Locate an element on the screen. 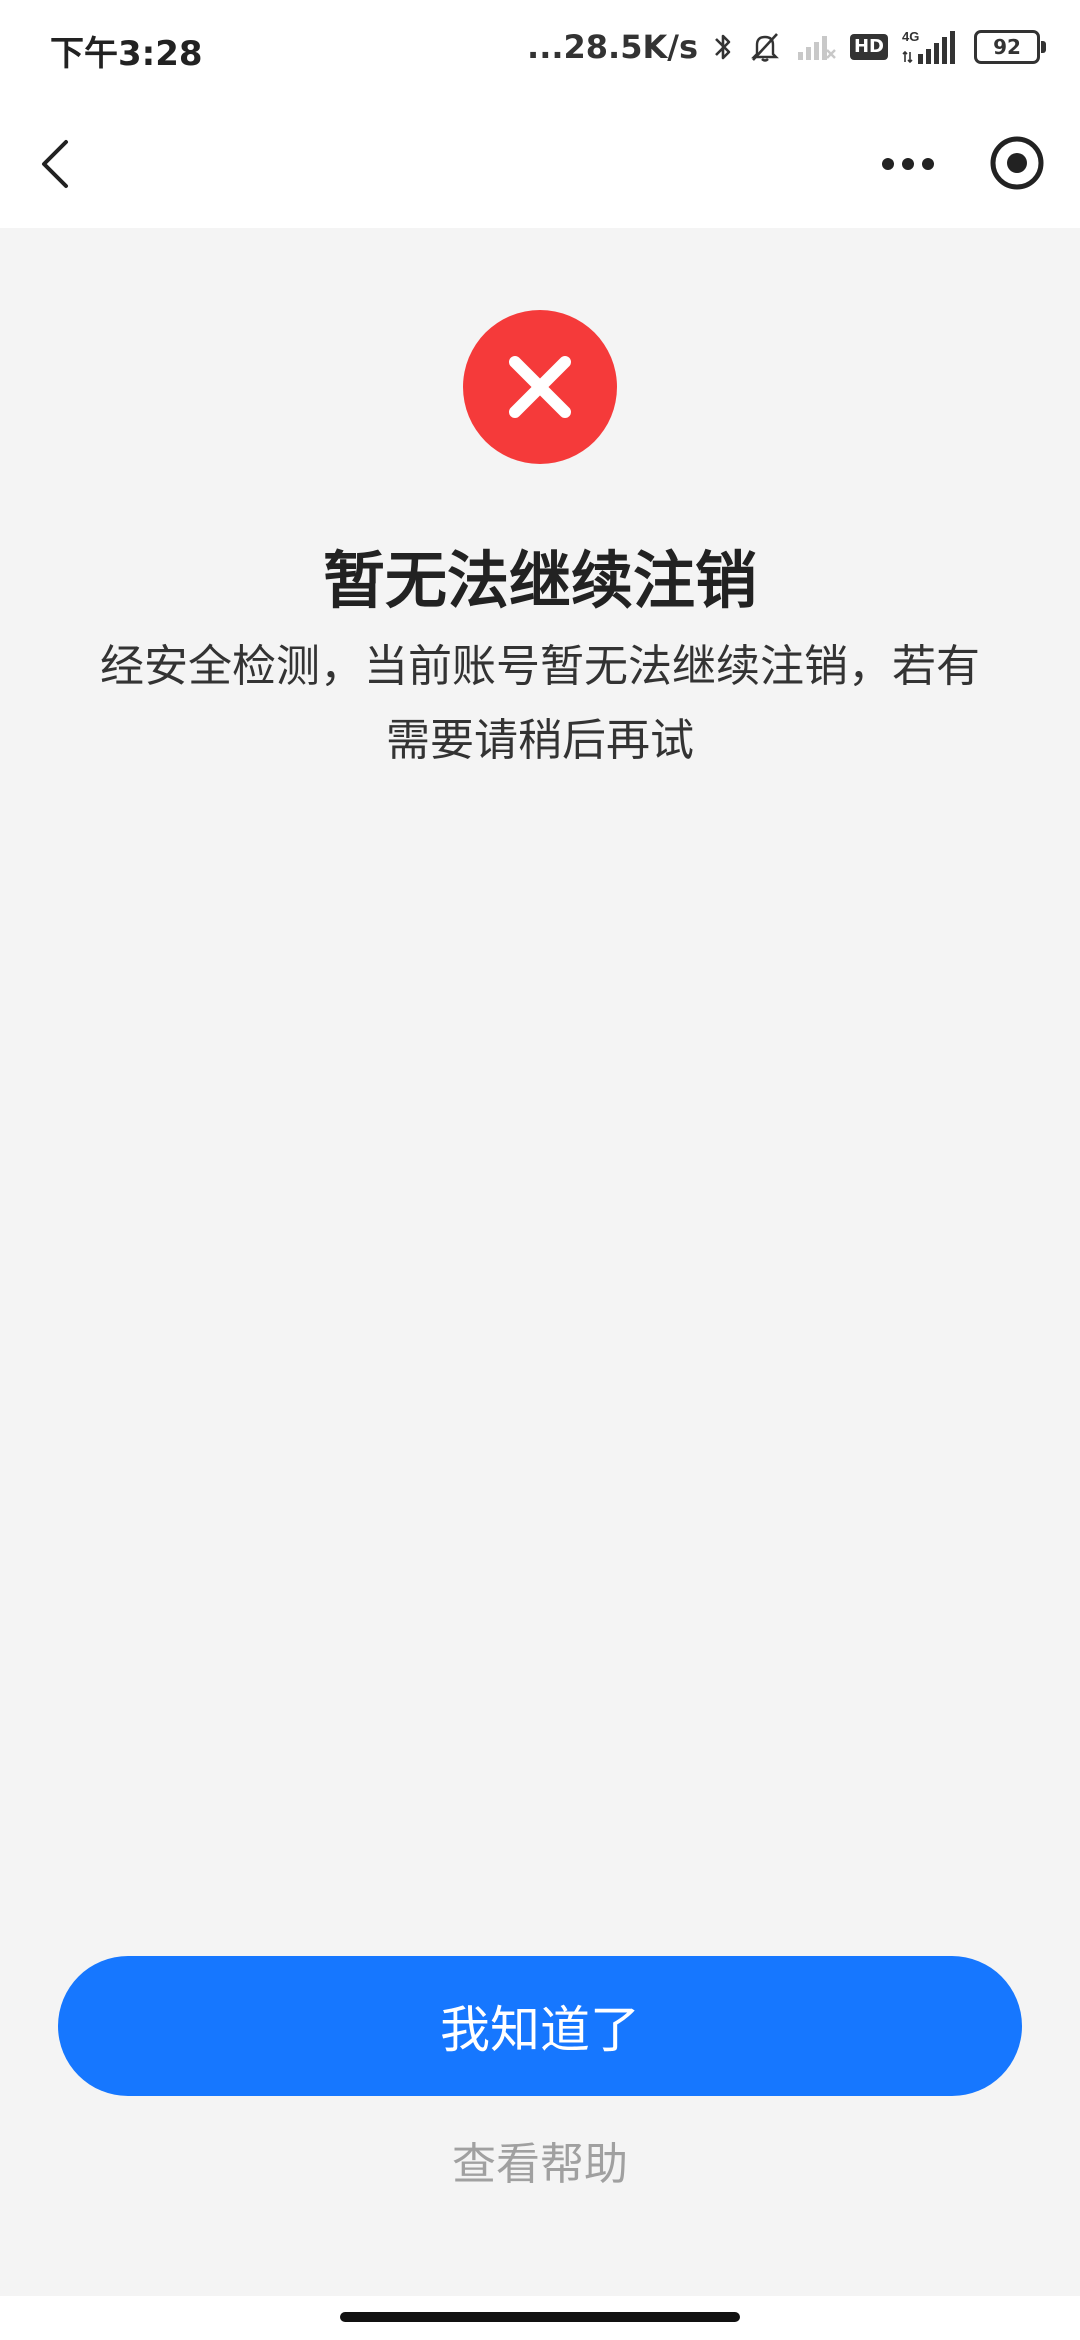 This screenshot has height=2340, width=1080. view-help-link: 查看帮助 is located at coordinates (540, 2160).